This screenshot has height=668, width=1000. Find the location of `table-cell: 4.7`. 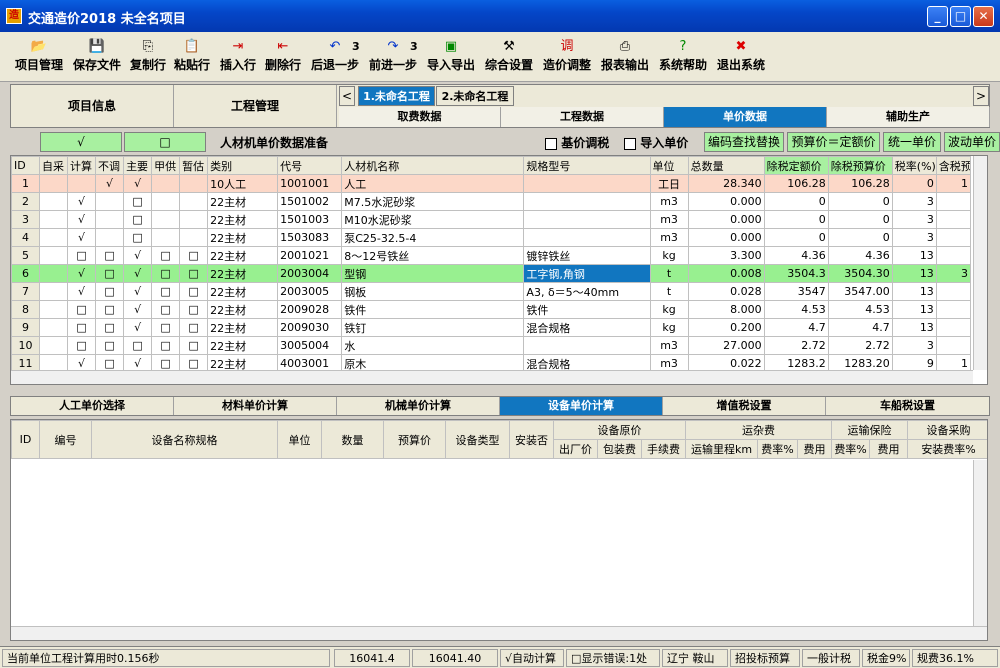

table-cell: 4.7 is located at coordinates (860, 327).